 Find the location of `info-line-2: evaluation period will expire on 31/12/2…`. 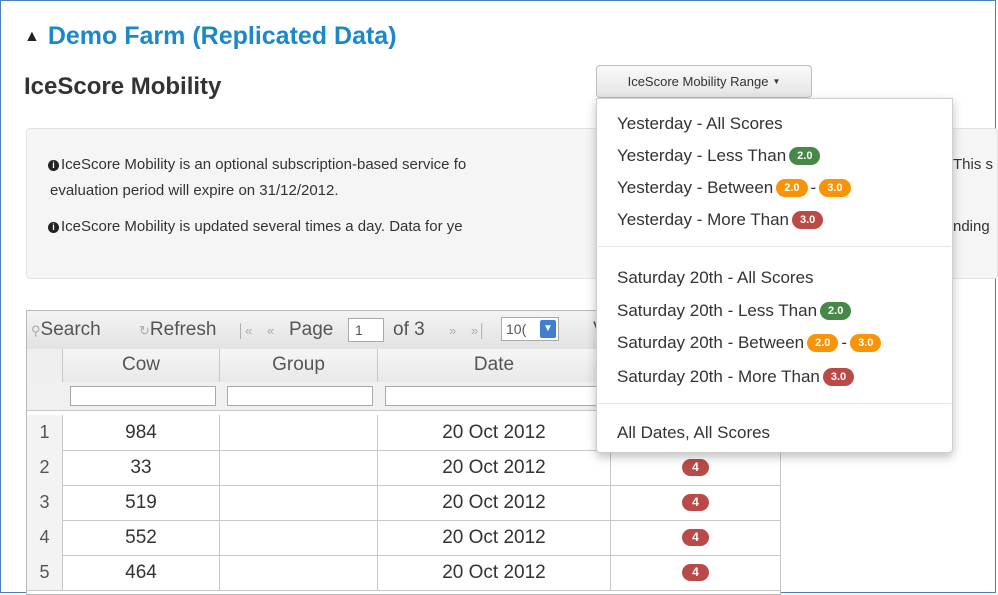

info-line-2: evaluation period will expire on 31/12/2… is located at coordinates (194, 190).